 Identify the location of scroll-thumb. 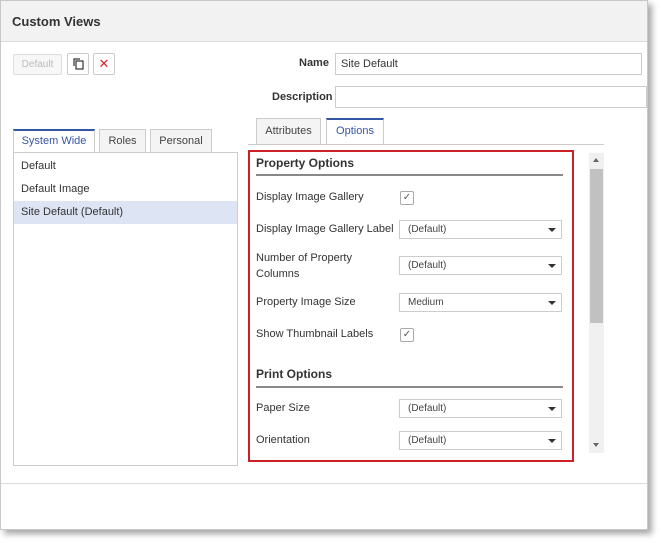
(596, 246).